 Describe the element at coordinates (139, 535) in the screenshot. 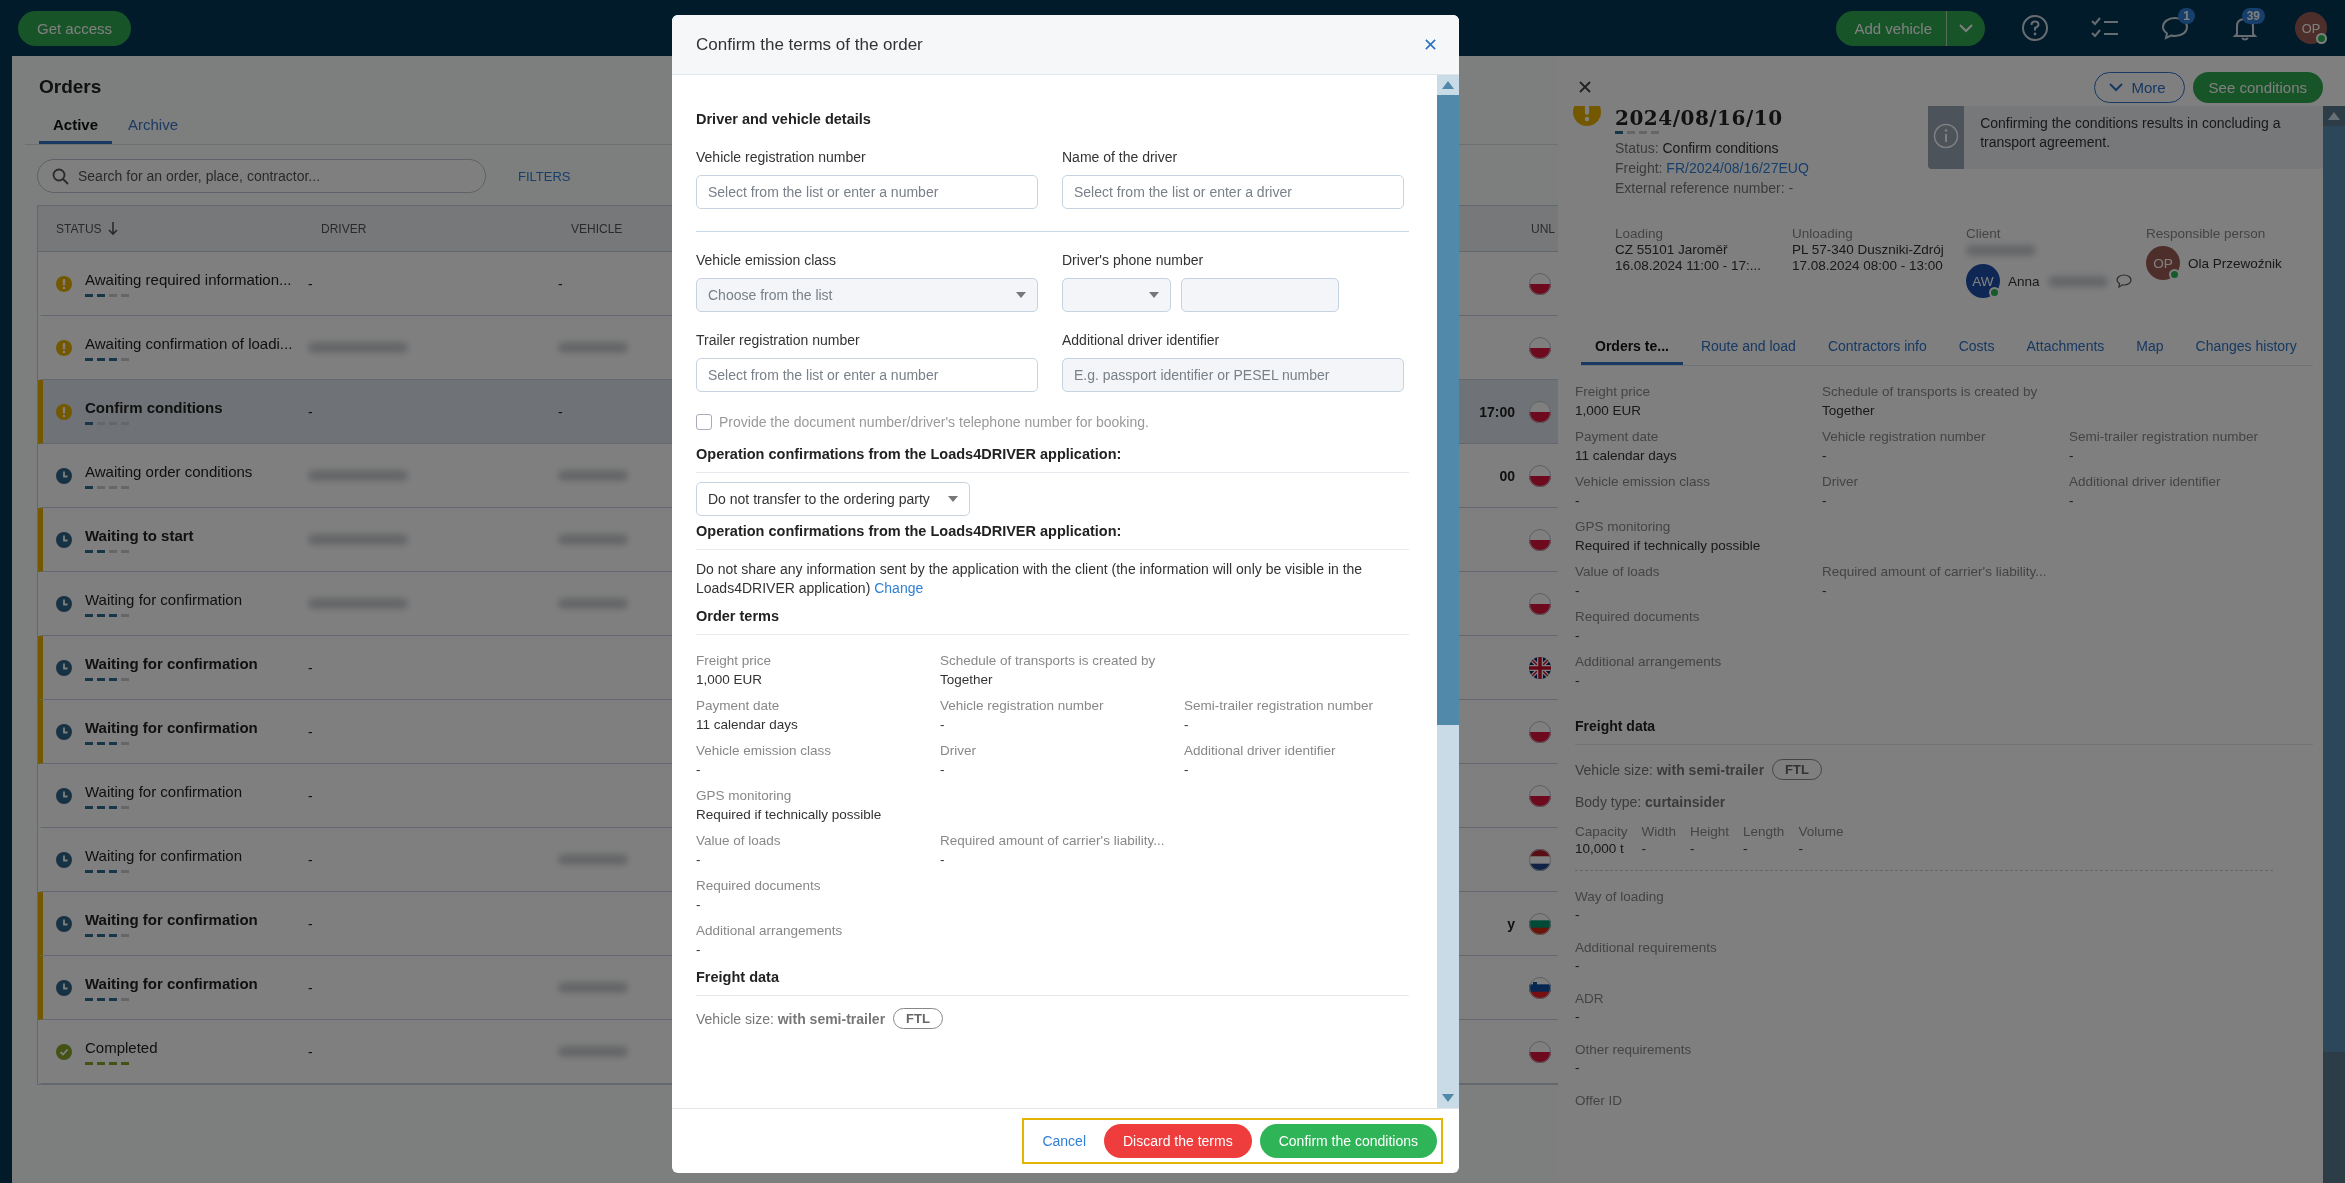

I see `status-text: Waiting to start` at that location.